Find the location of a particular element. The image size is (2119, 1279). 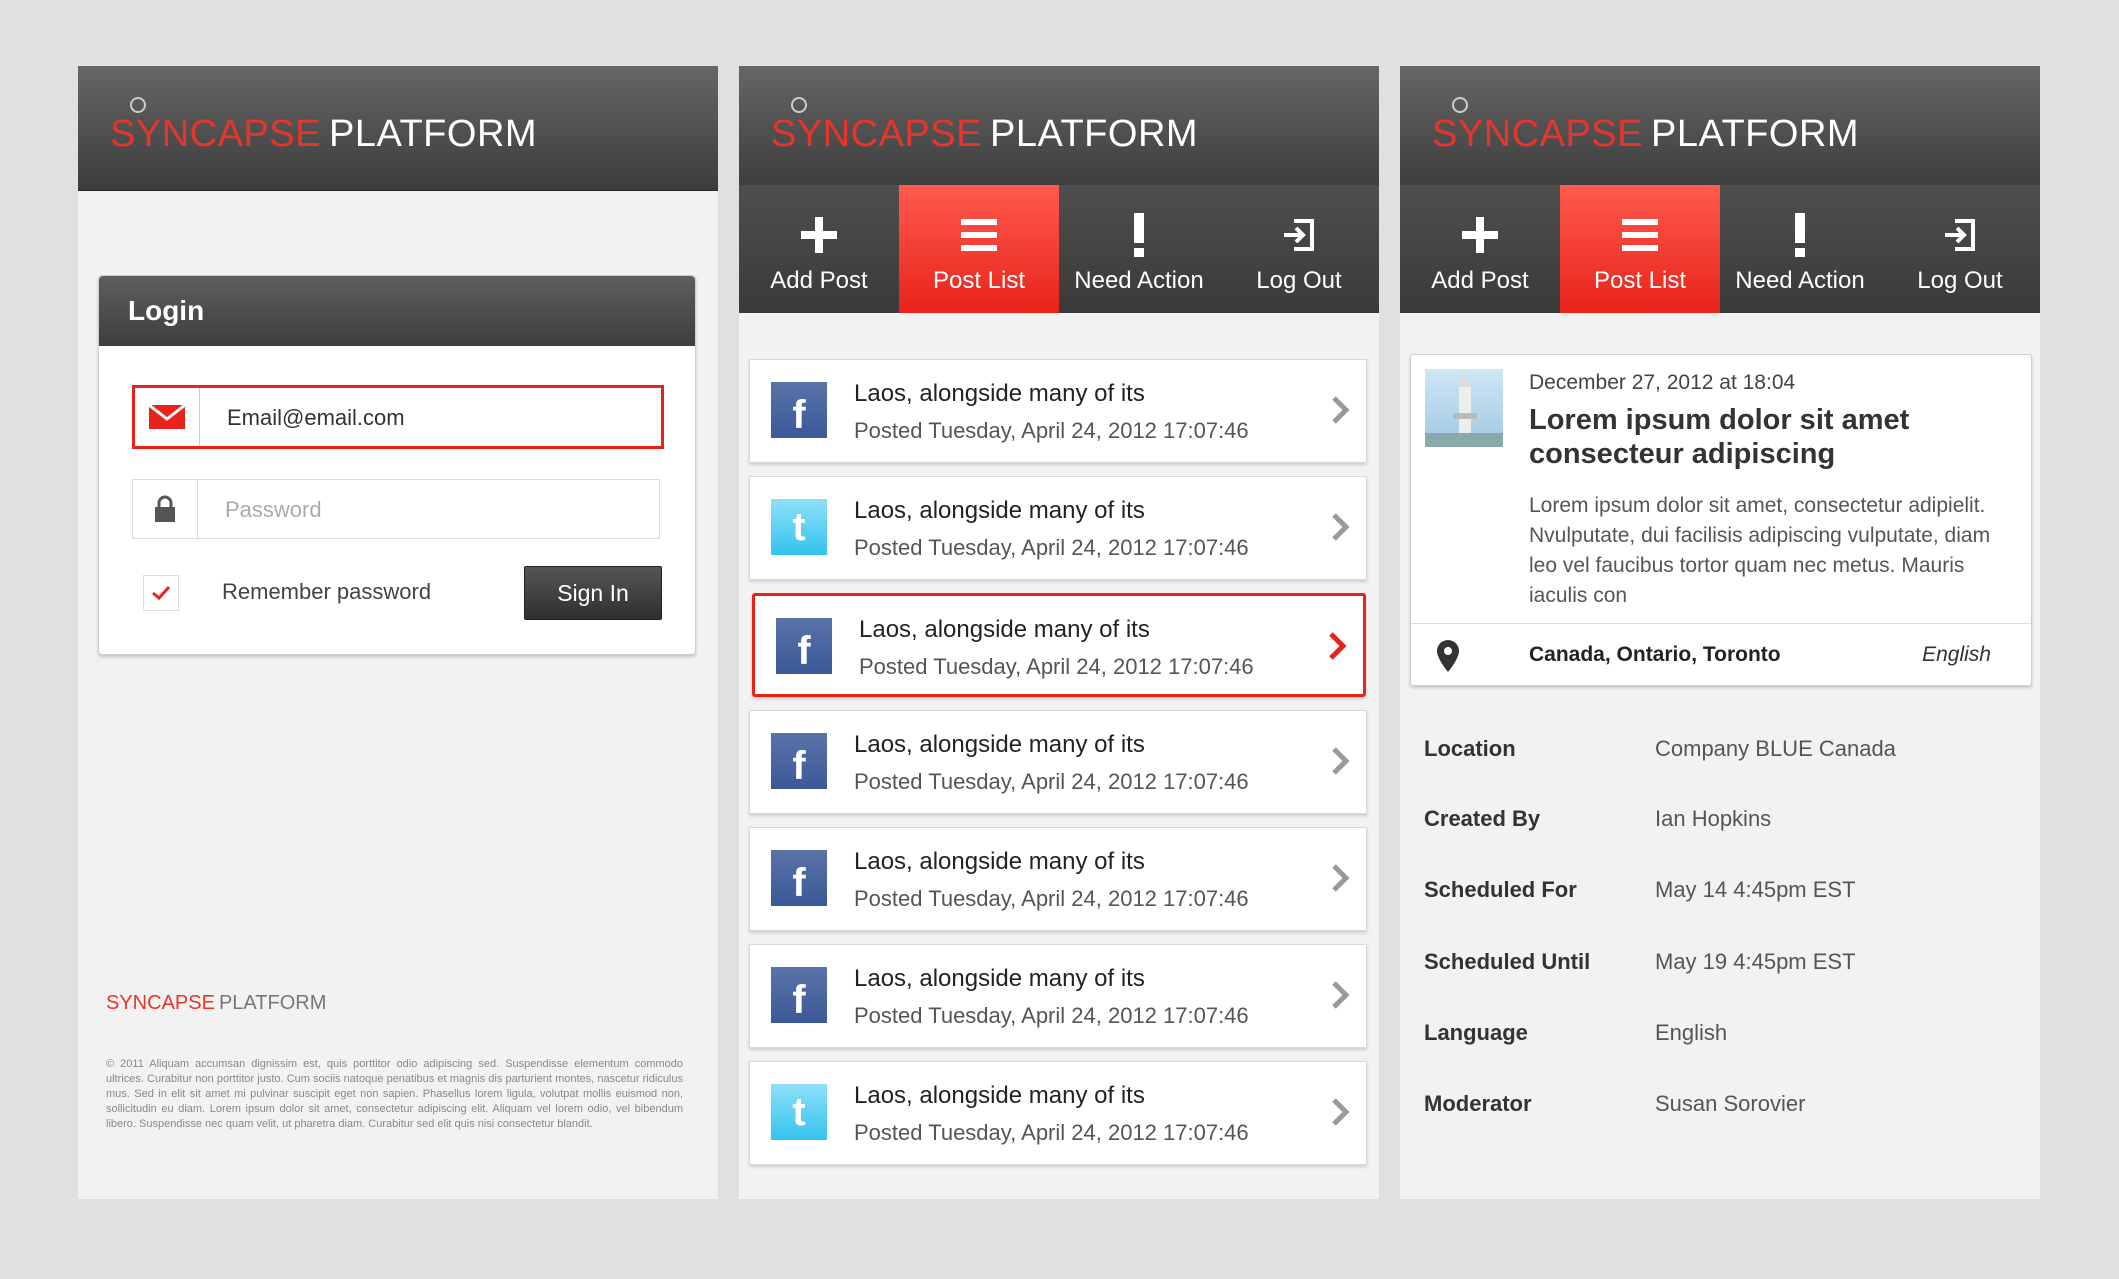

property-key: Created By is located at coordinates (1482, 818).